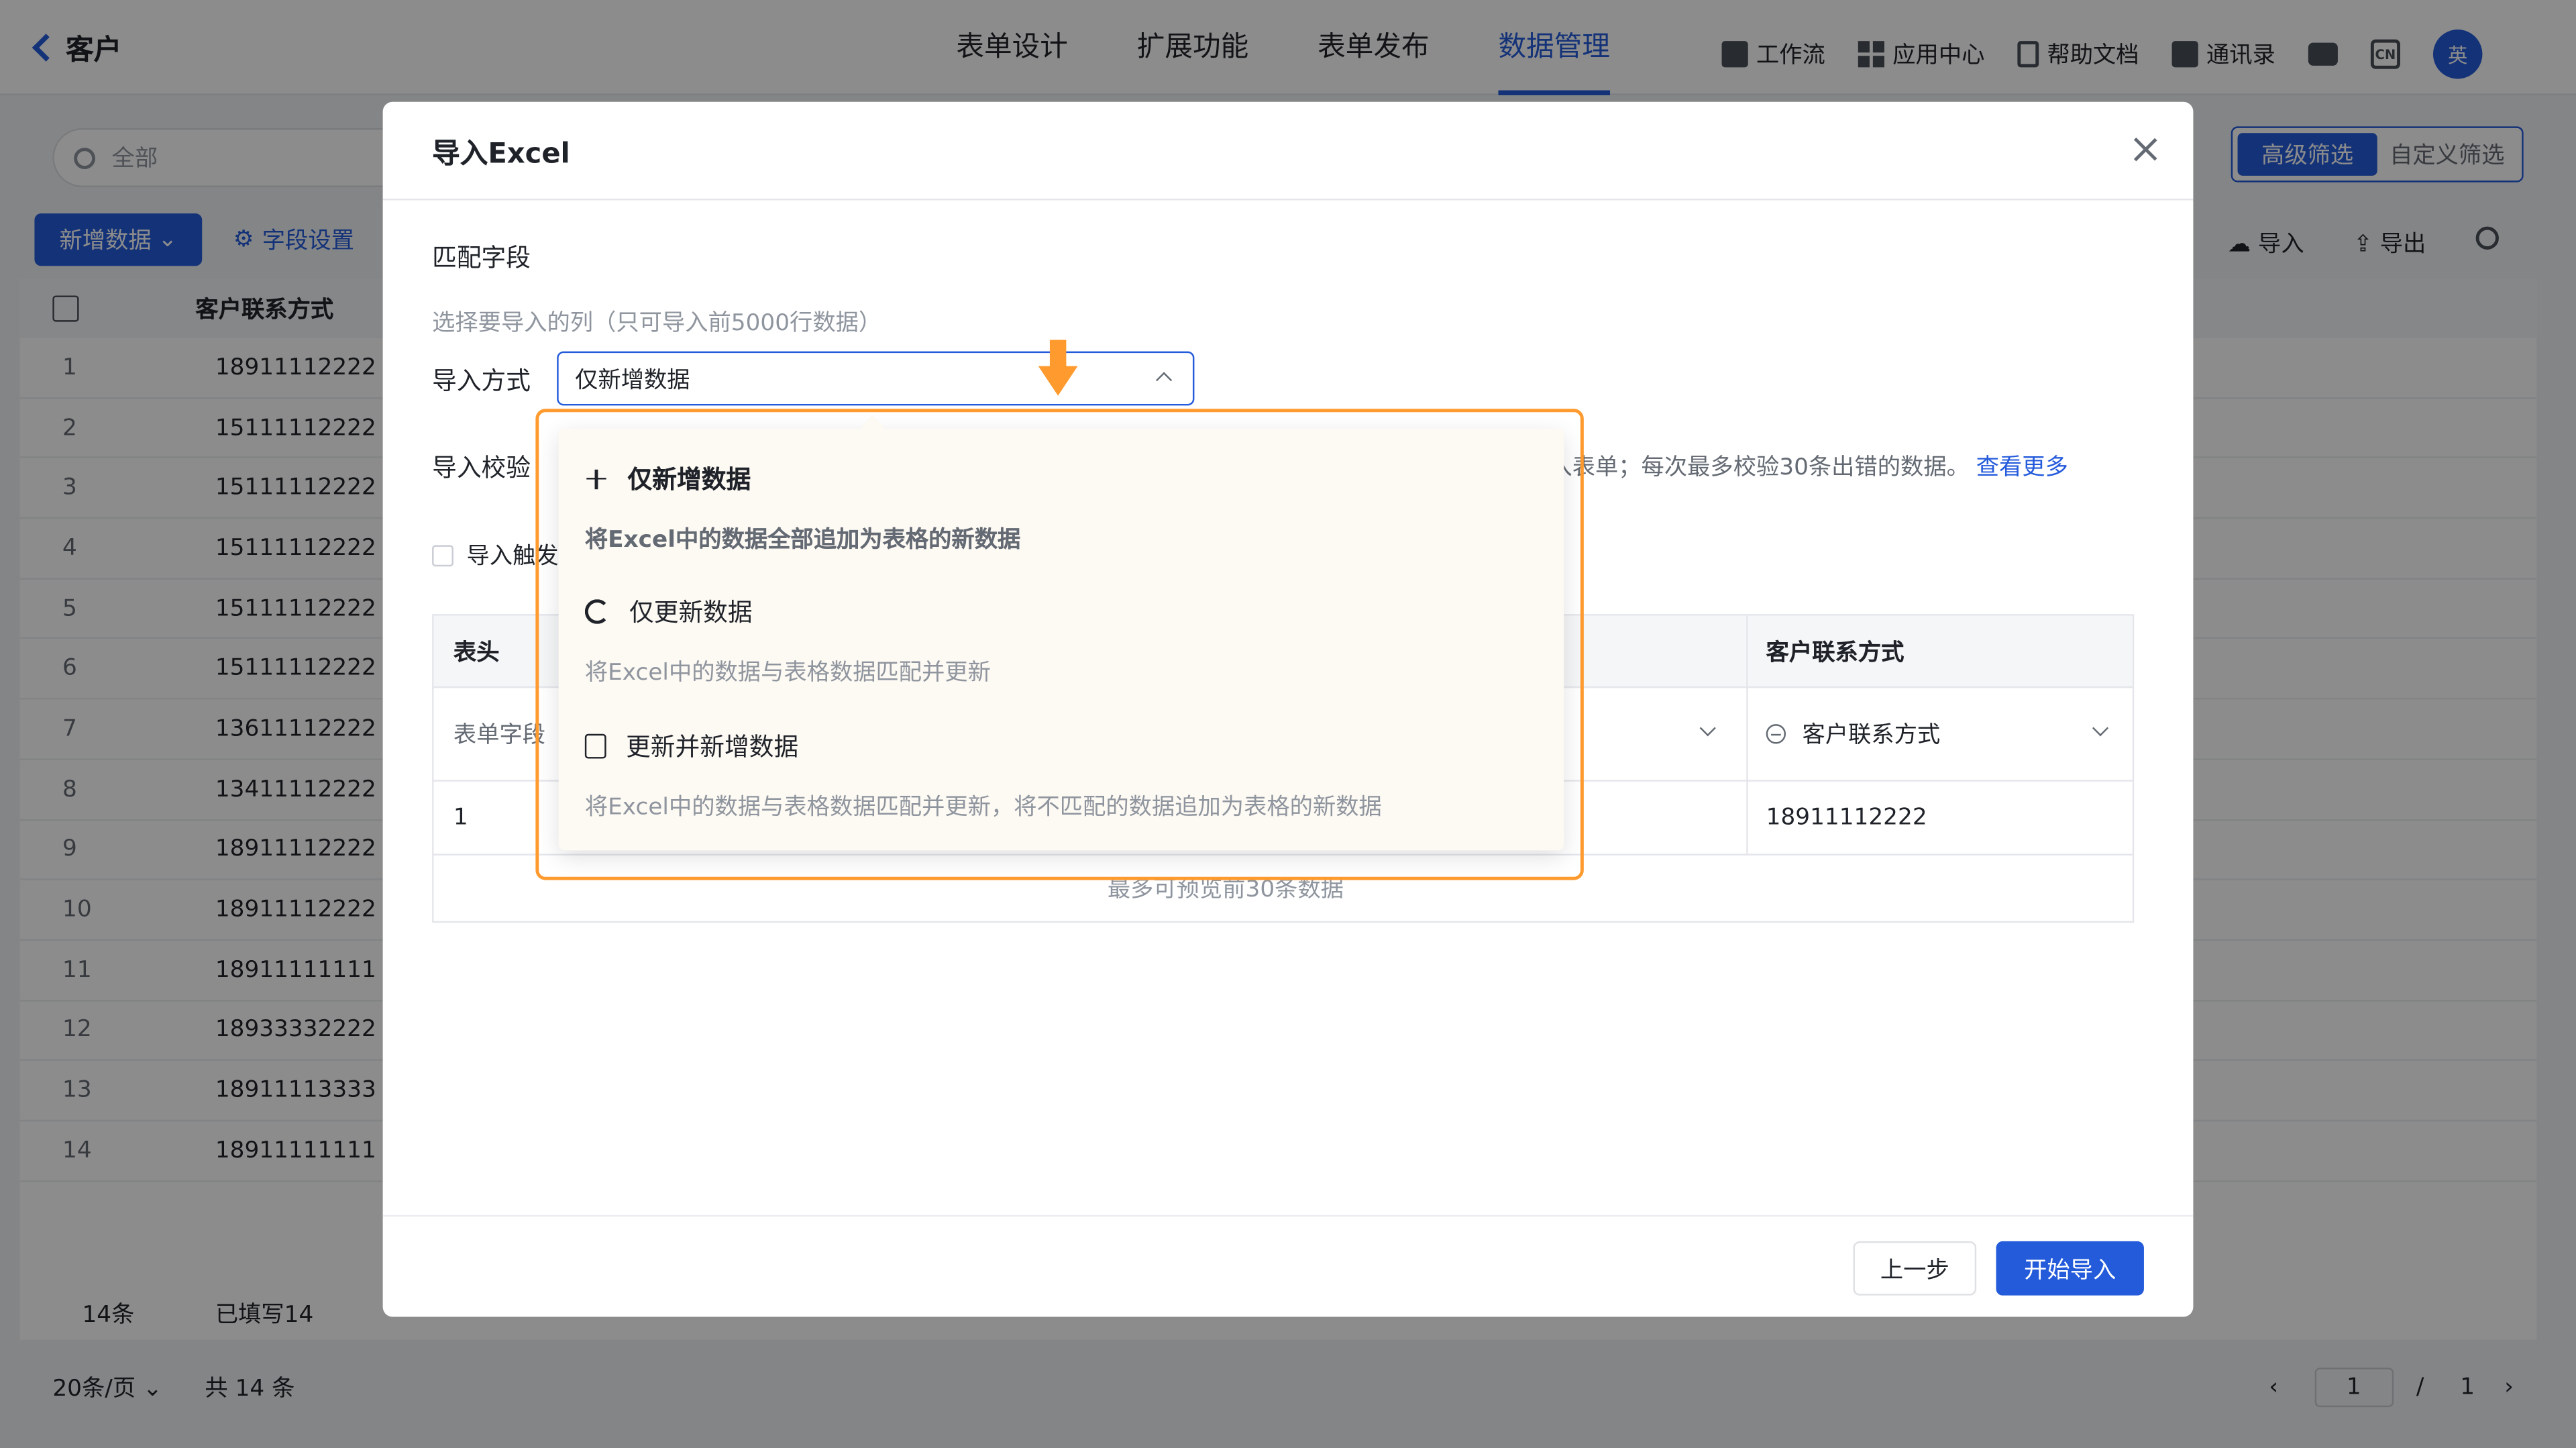  Describe the element at coordinates (689, 479) in the screenshot. I see `option-title: 仅新增数据` at that location.